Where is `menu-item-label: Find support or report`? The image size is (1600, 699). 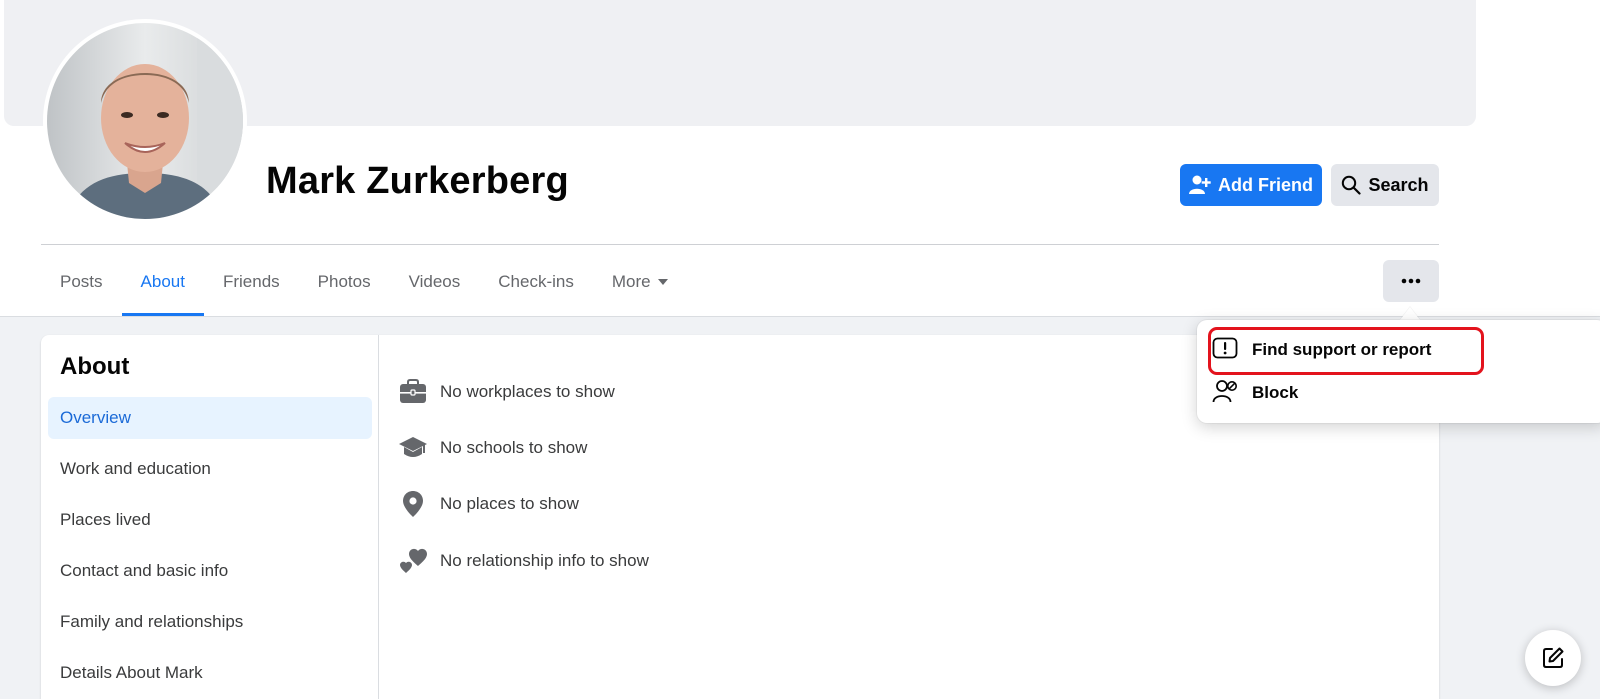 menu-item-label: Find support or report is located at coordinates (1342, 349).